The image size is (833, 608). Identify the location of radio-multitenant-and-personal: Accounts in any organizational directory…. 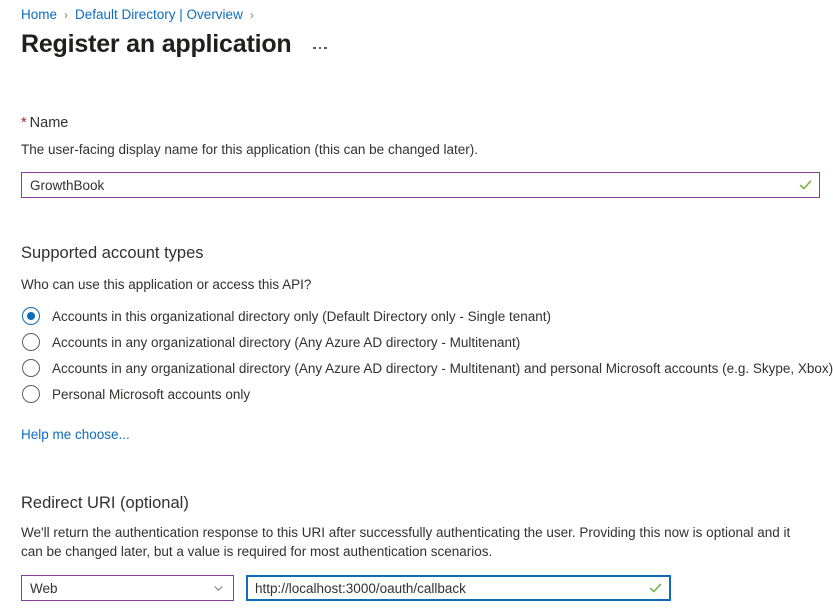
(427, 368).